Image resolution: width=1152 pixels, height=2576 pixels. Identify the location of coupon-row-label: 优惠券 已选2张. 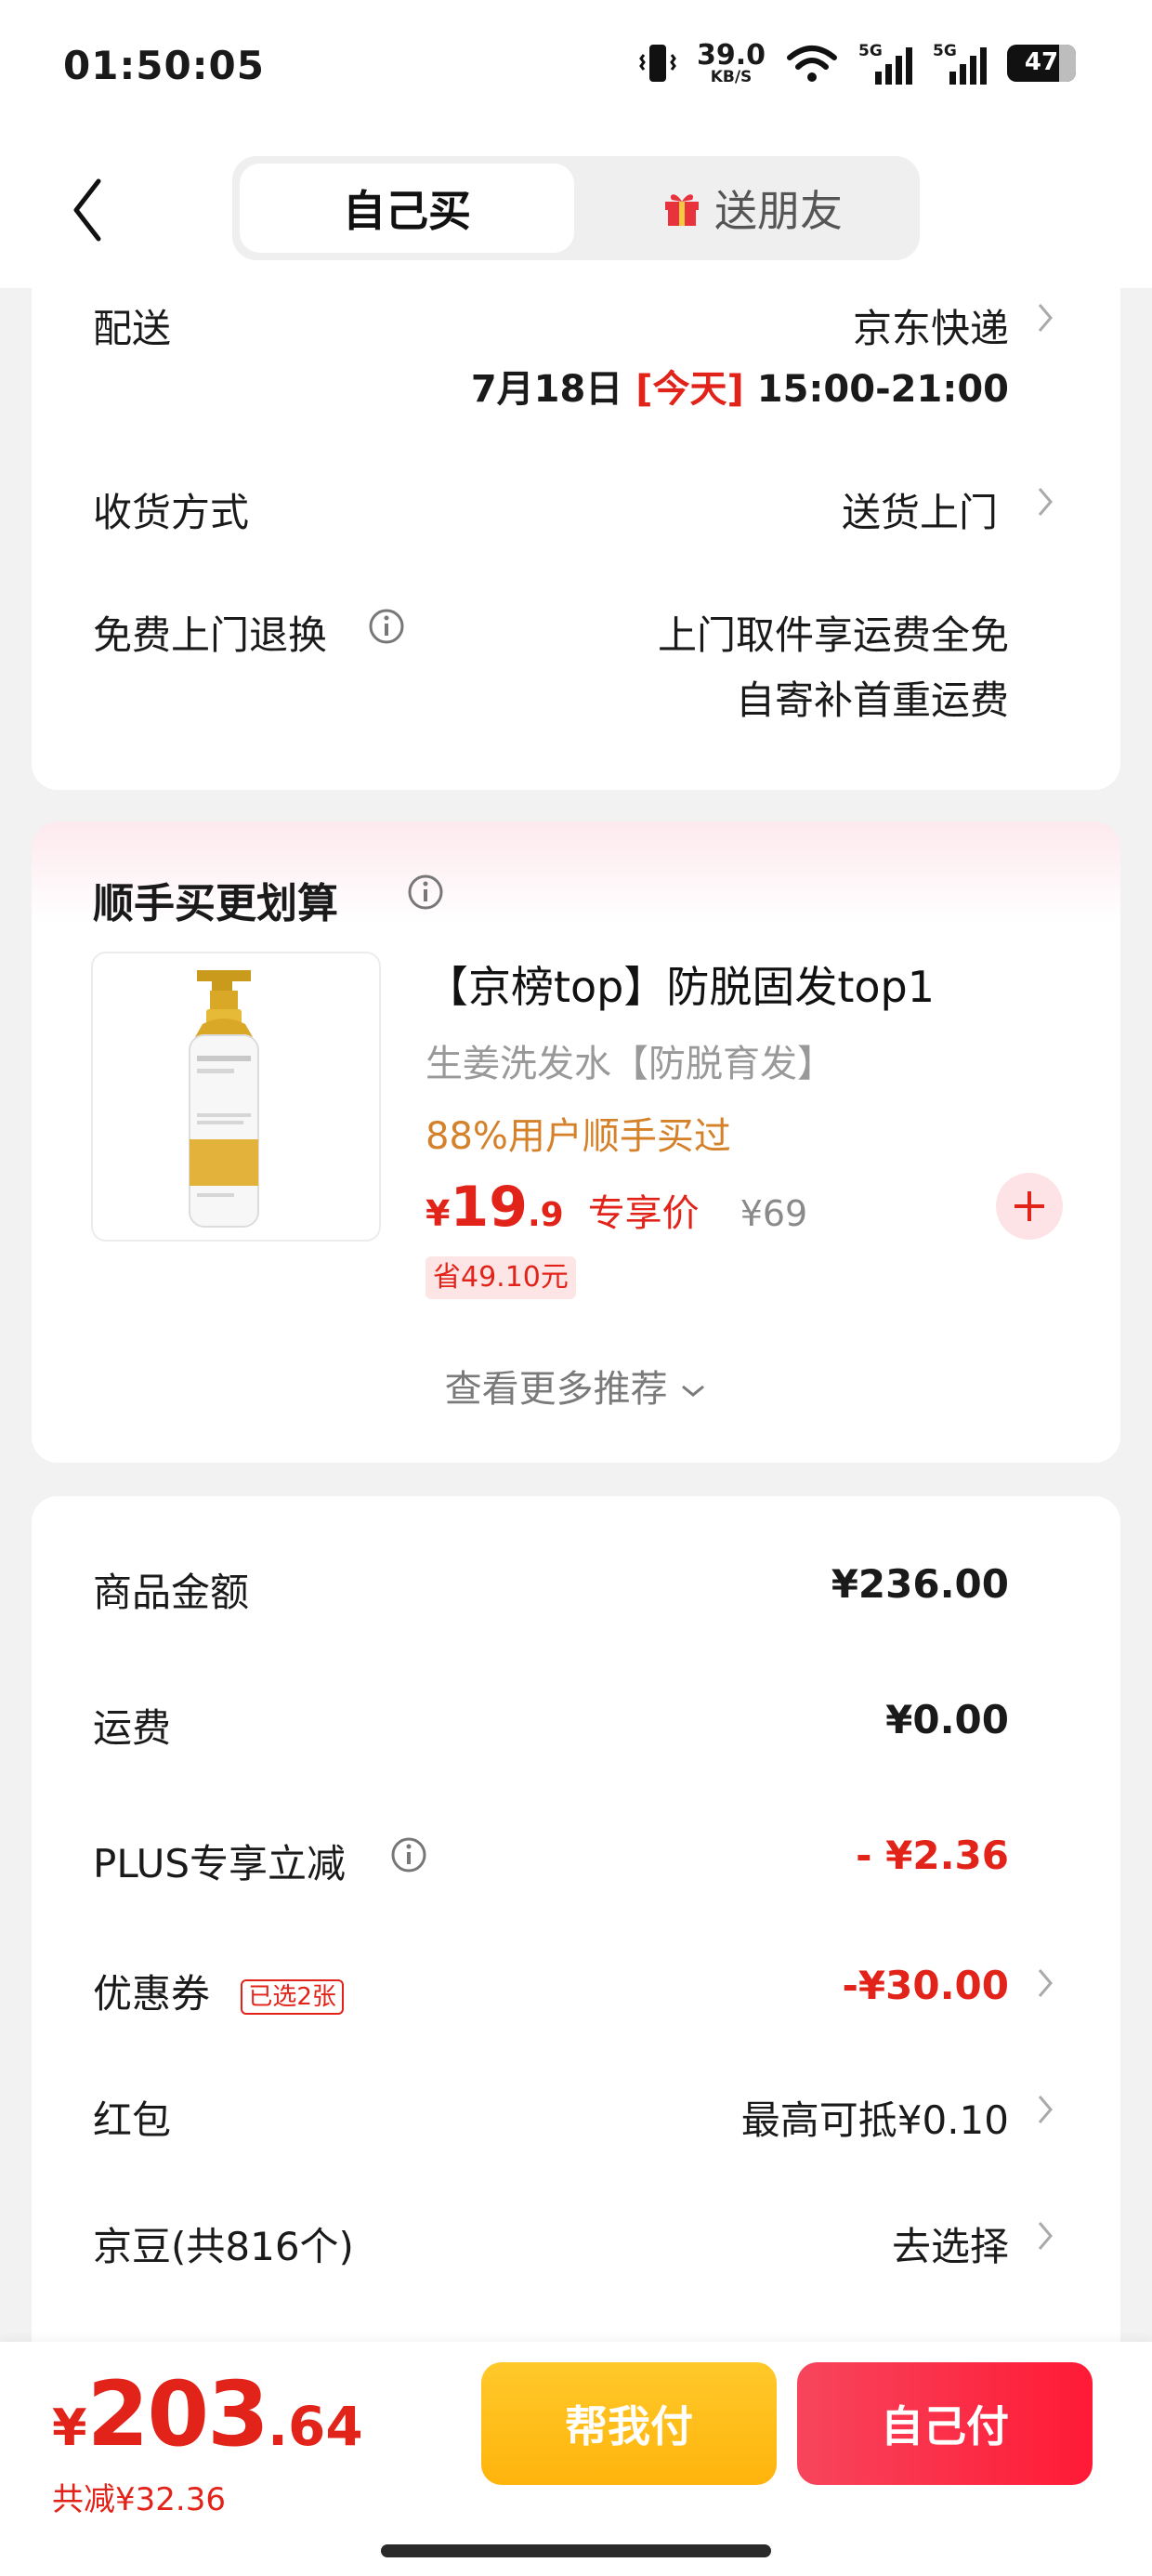
(218, 1991).